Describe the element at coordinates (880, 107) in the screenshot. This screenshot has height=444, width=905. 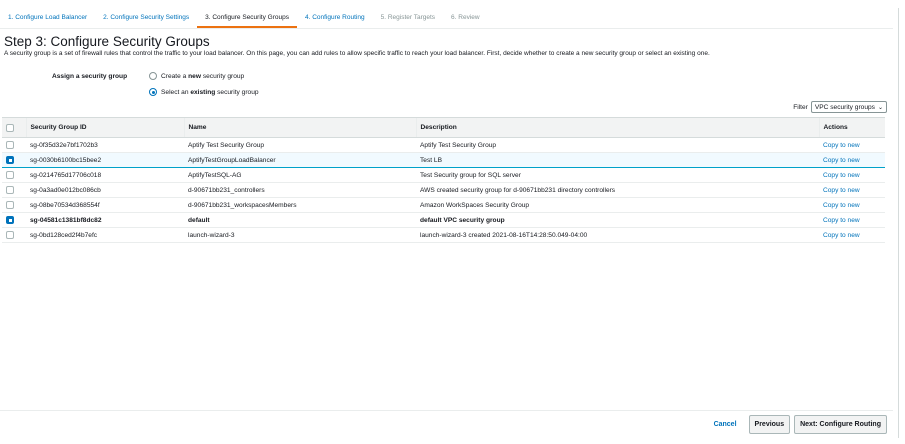
I see `chevron-down-icon: ⌄` at that location.